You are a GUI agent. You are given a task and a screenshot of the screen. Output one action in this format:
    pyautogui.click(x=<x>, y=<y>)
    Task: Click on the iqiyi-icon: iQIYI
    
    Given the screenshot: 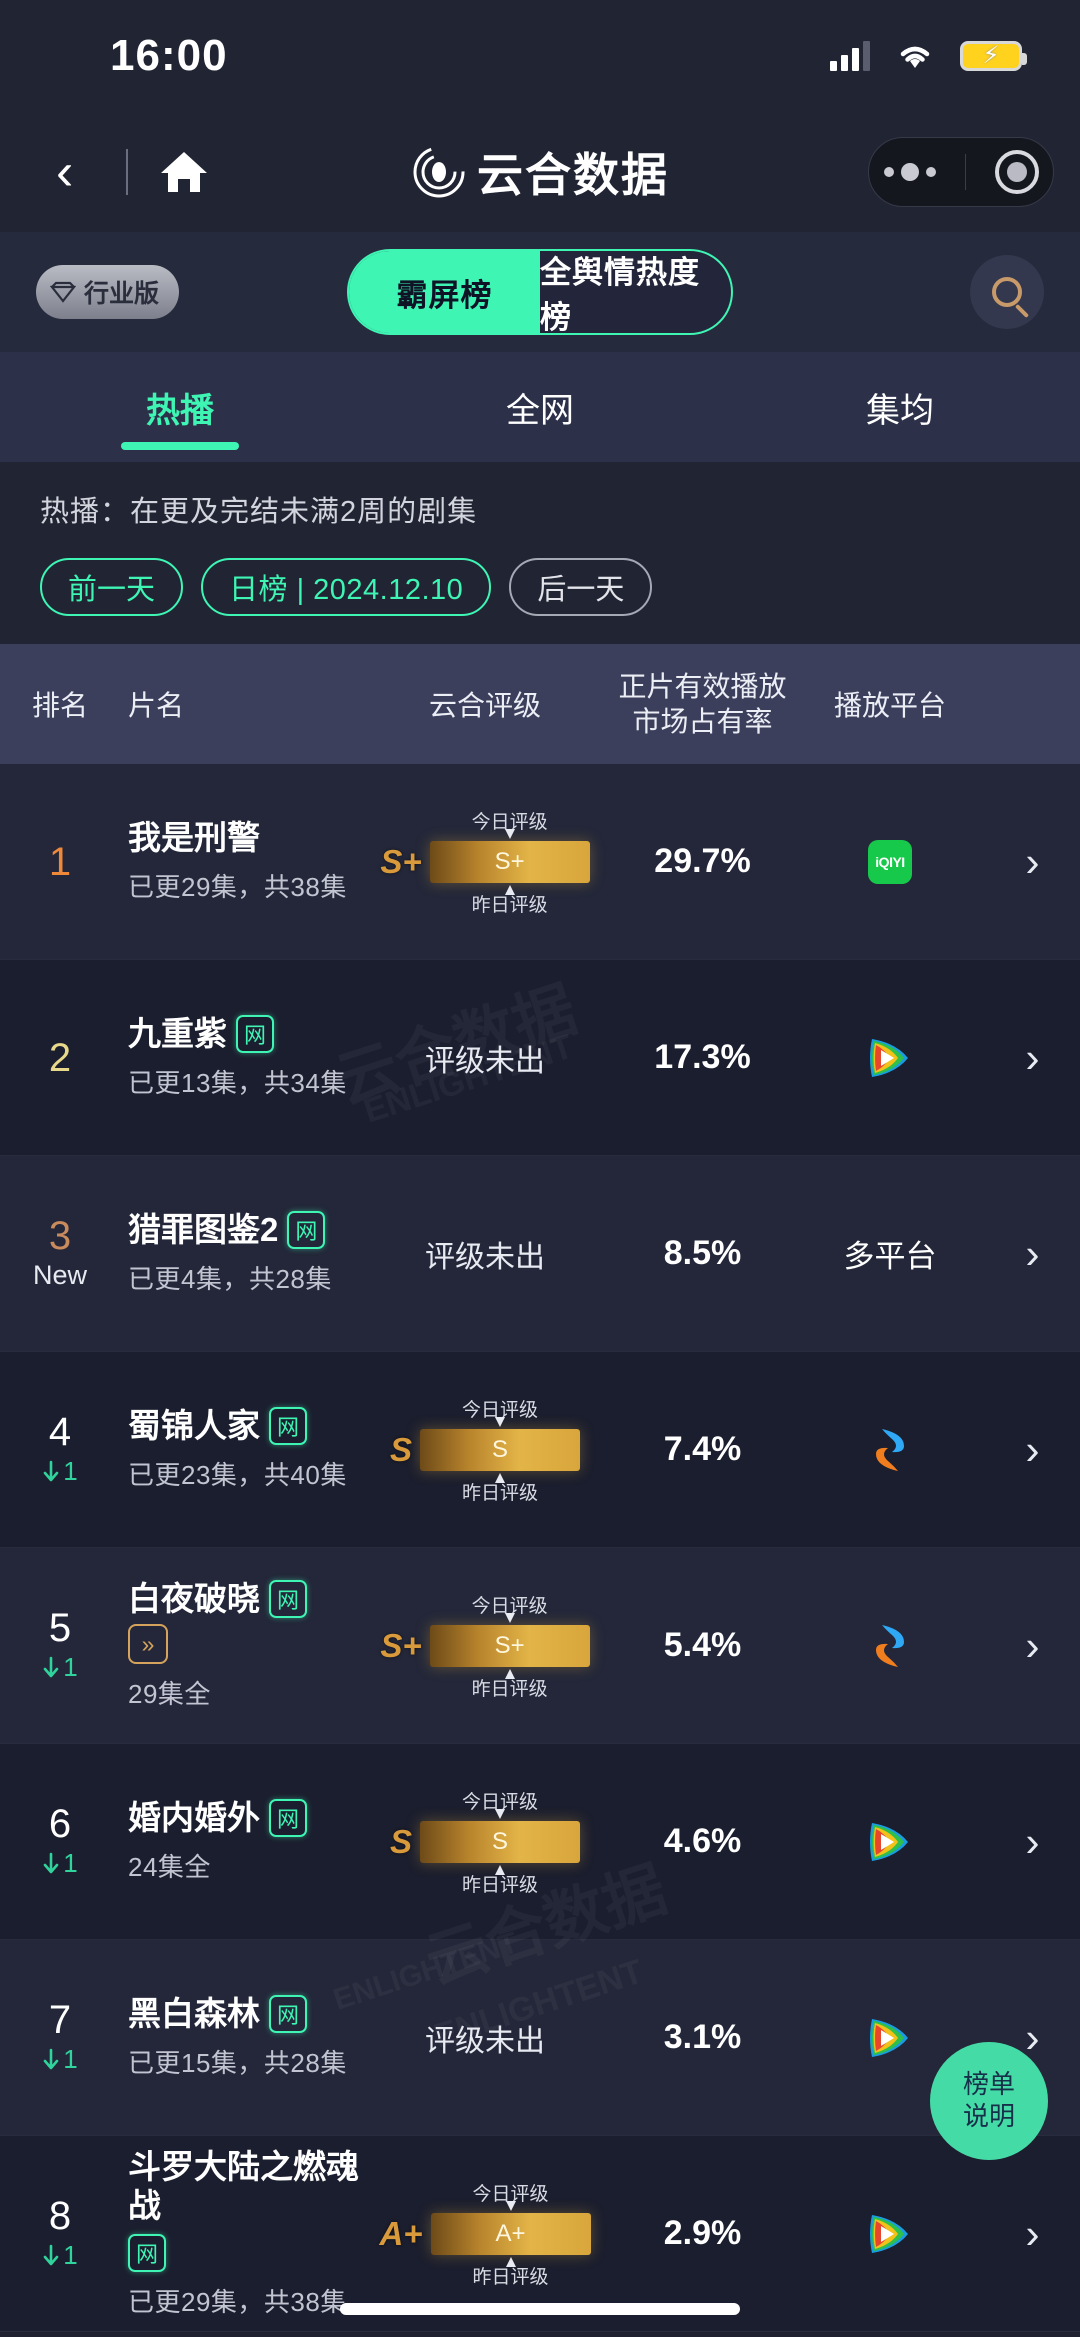 What is the action you would take?
    pyautogui.click(x=890, y=861)
    